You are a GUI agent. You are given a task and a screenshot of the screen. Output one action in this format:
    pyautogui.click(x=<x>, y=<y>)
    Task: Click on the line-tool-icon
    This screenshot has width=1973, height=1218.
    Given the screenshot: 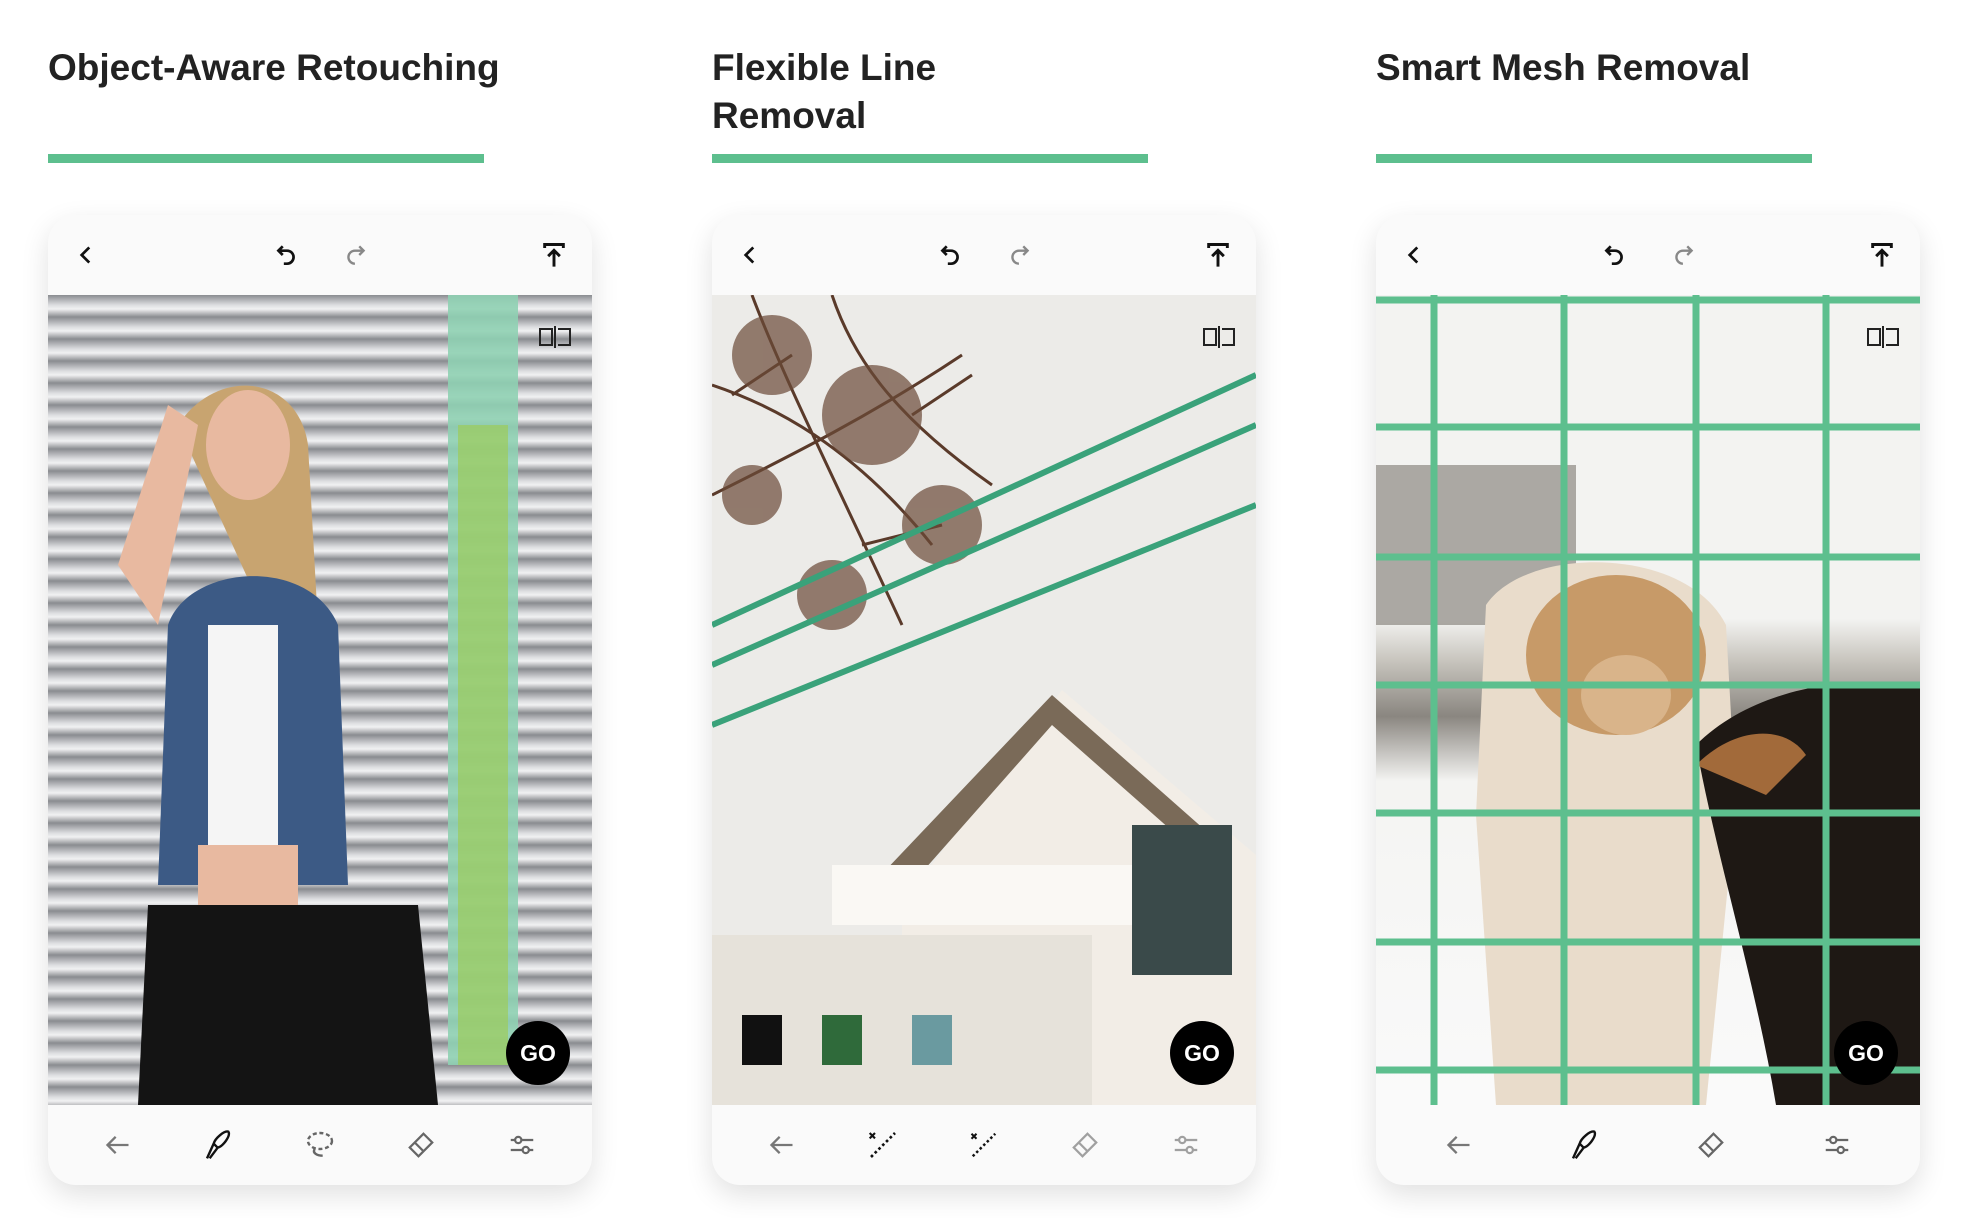 What is the action you would take?
    pyautogui.click(x=883, y=1145)
    